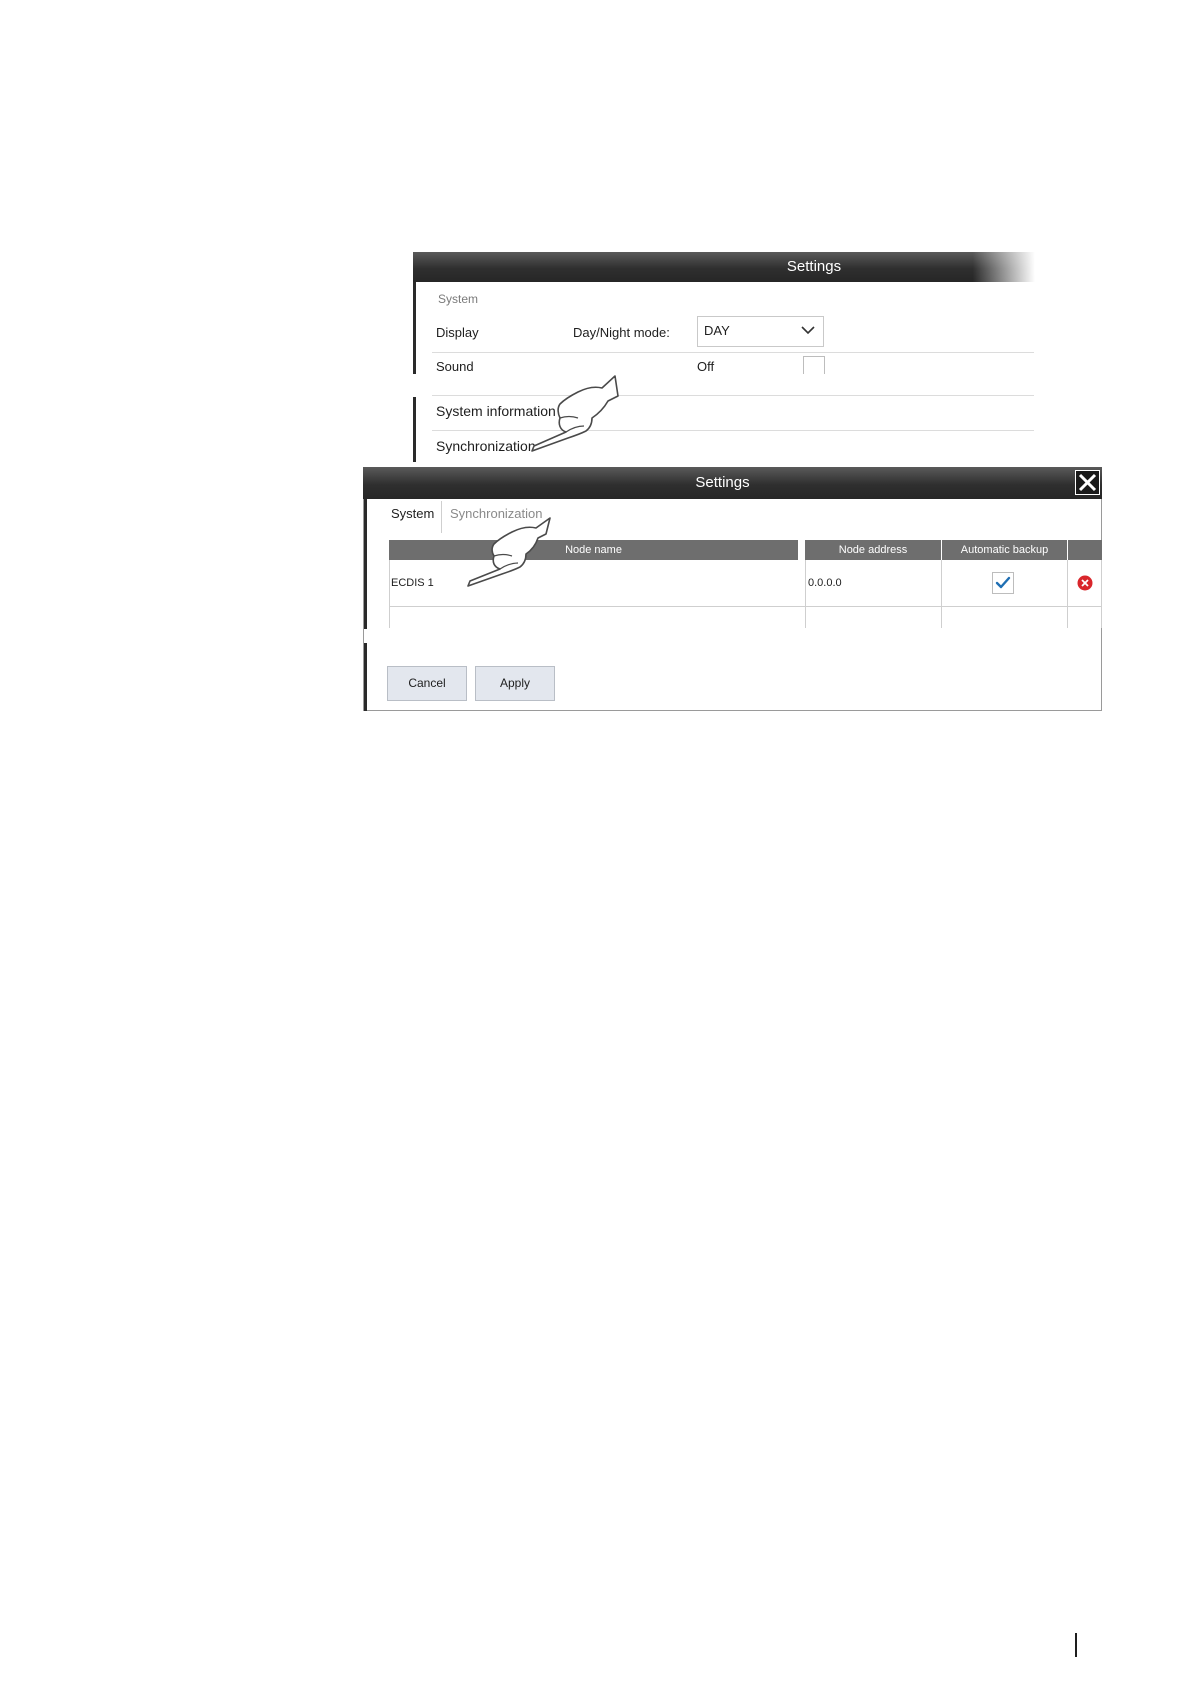 The height and width of the screenshot is (1684, 1191). What do you see at coordinates (515, 683) in the screenshot?
I see `apply-button: Apply` at bounding box center [515, 683].